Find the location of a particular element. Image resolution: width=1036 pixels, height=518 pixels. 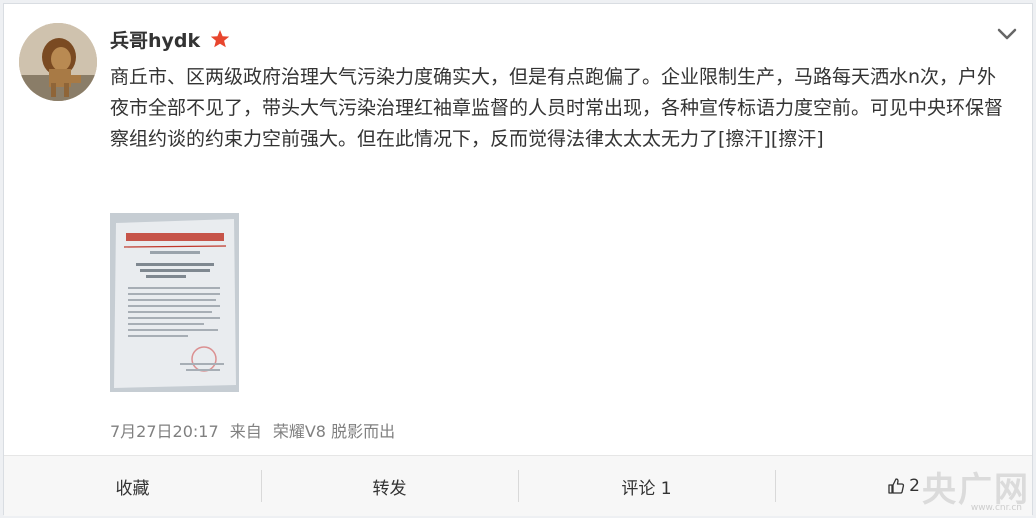

favorite-label: 收藏 is located at coordinates (132, 488).